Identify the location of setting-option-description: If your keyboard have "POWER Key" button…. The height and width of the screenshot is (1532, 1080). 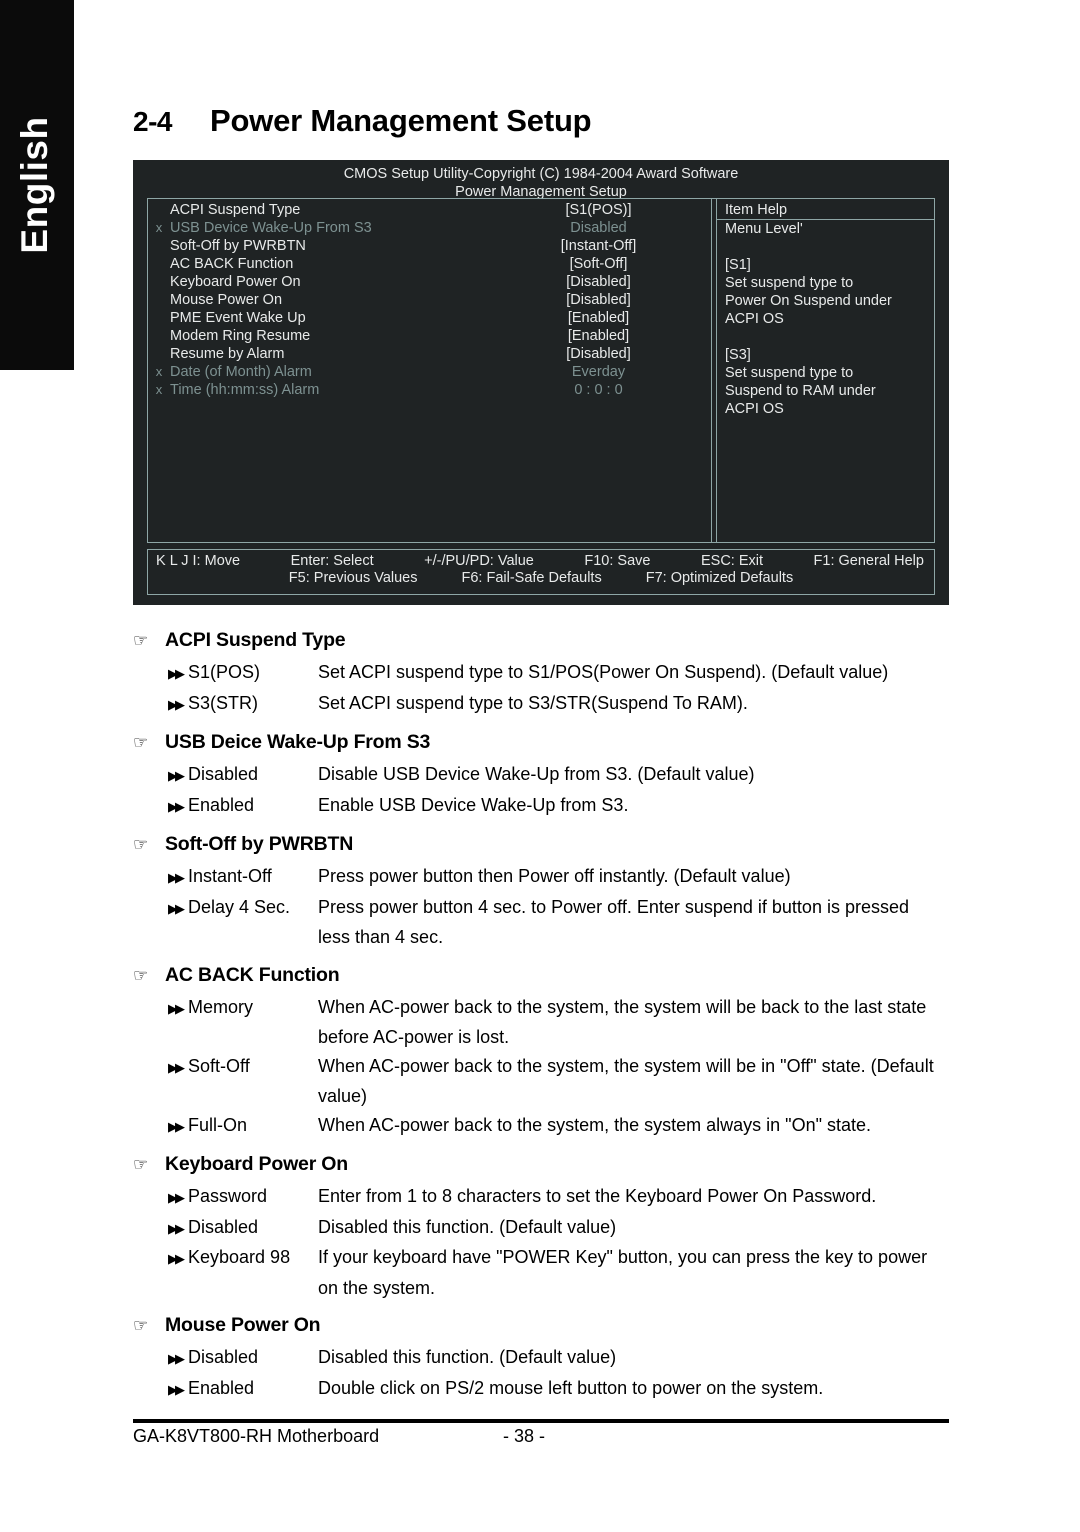
(623, 1257).